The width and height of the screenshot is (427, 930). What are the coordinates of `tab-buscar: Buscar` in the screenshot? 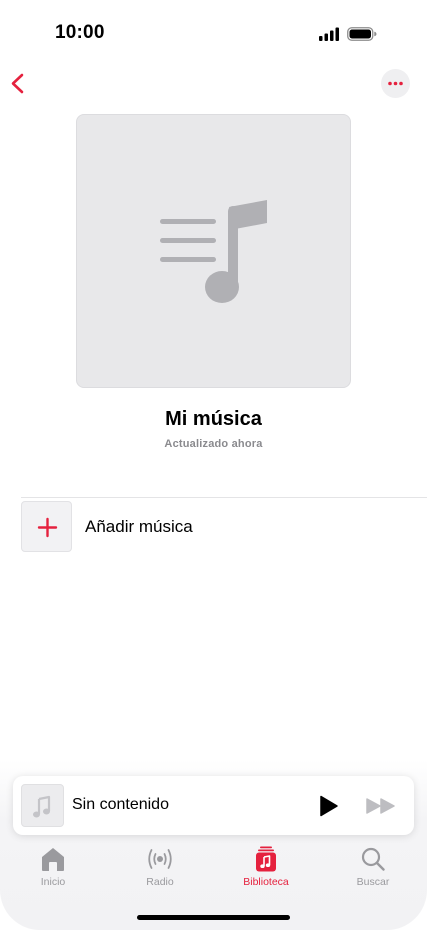 It's located at (373, 871).